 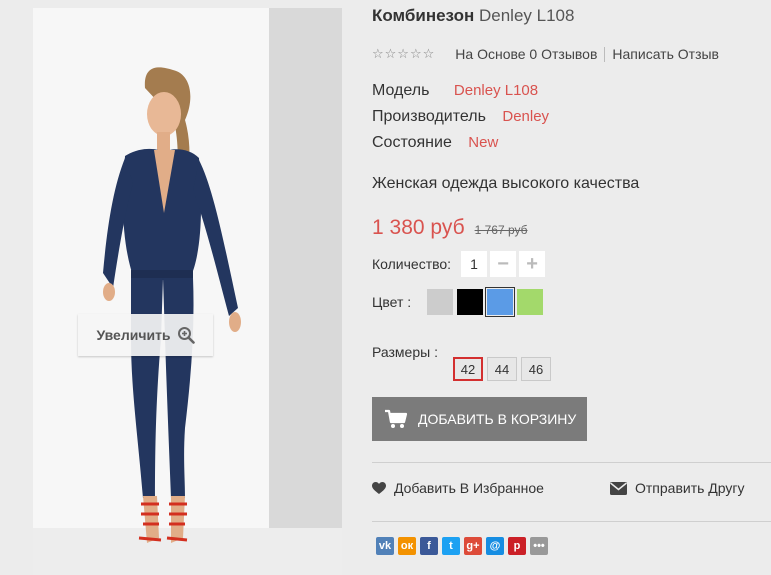 What do you see at coordinates (133, 335) in the screenshot?
I see `zoom-label: Увеличить` at bounding box center [133, 335].